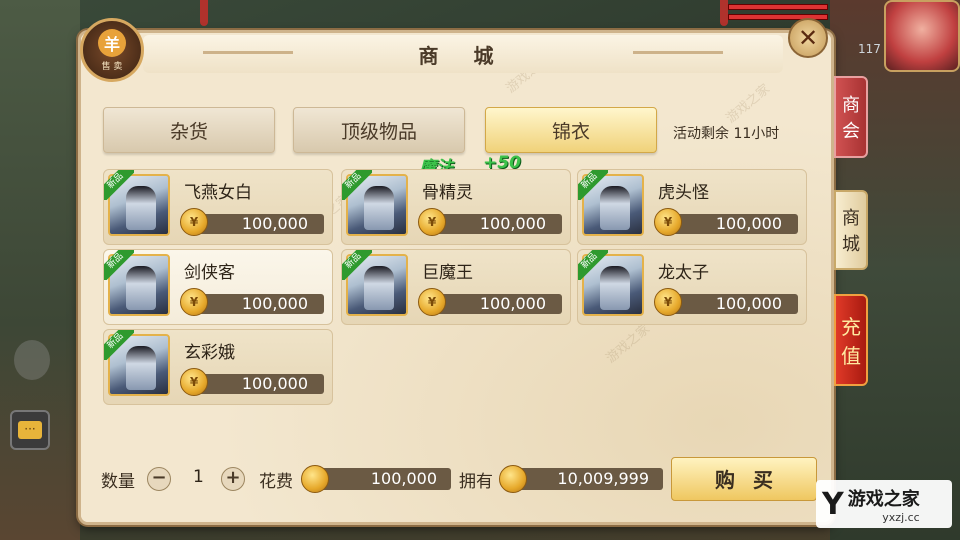  What do you see at coordinates (218, 287) in the screenshot?
I see `item-card-selected: 新品 剑侠客 100,000 ¥` at bounding box center [218, 287].